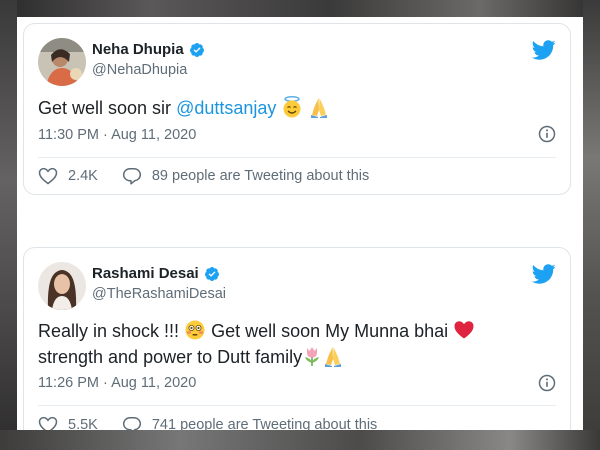  I want to click on author-handle: @TheRashamiDesai, so click(159, 294).